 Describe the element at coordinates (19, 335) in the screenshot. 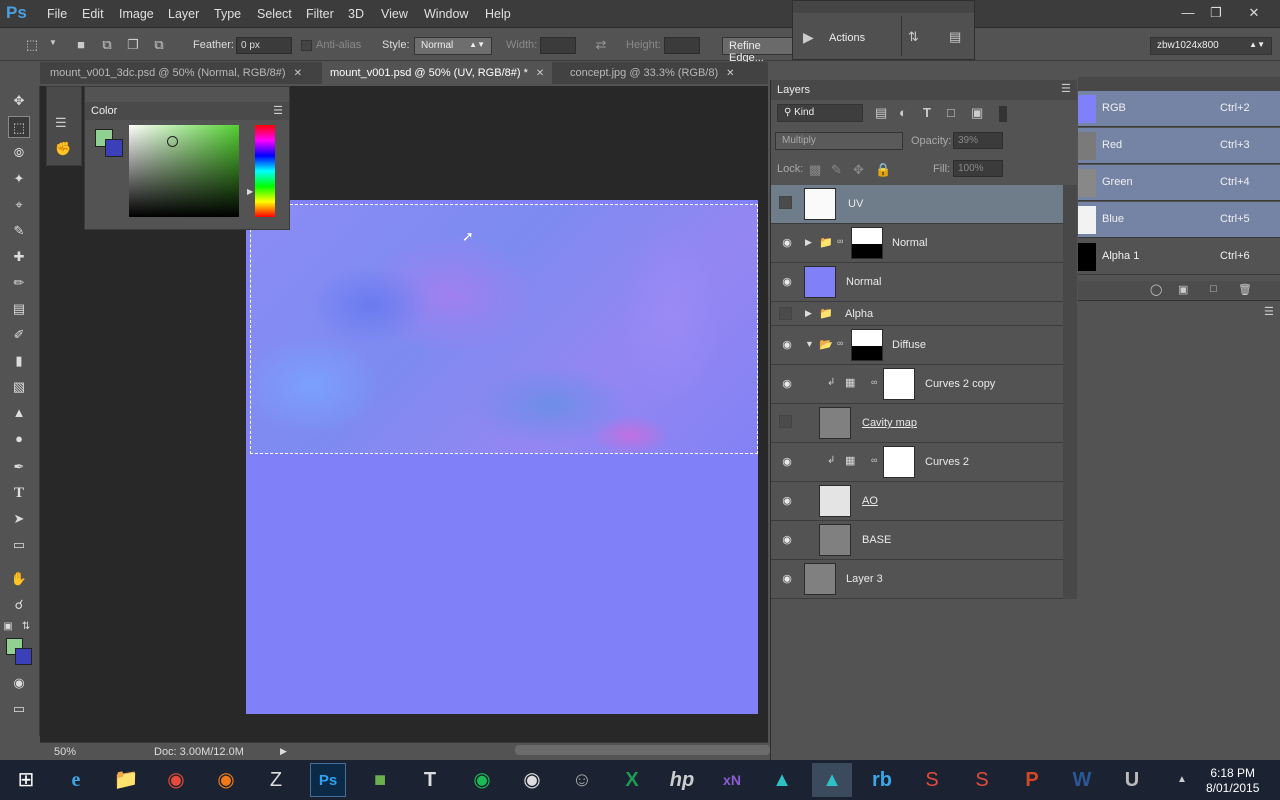

I see `history-brush-icon: ✐` at that location.